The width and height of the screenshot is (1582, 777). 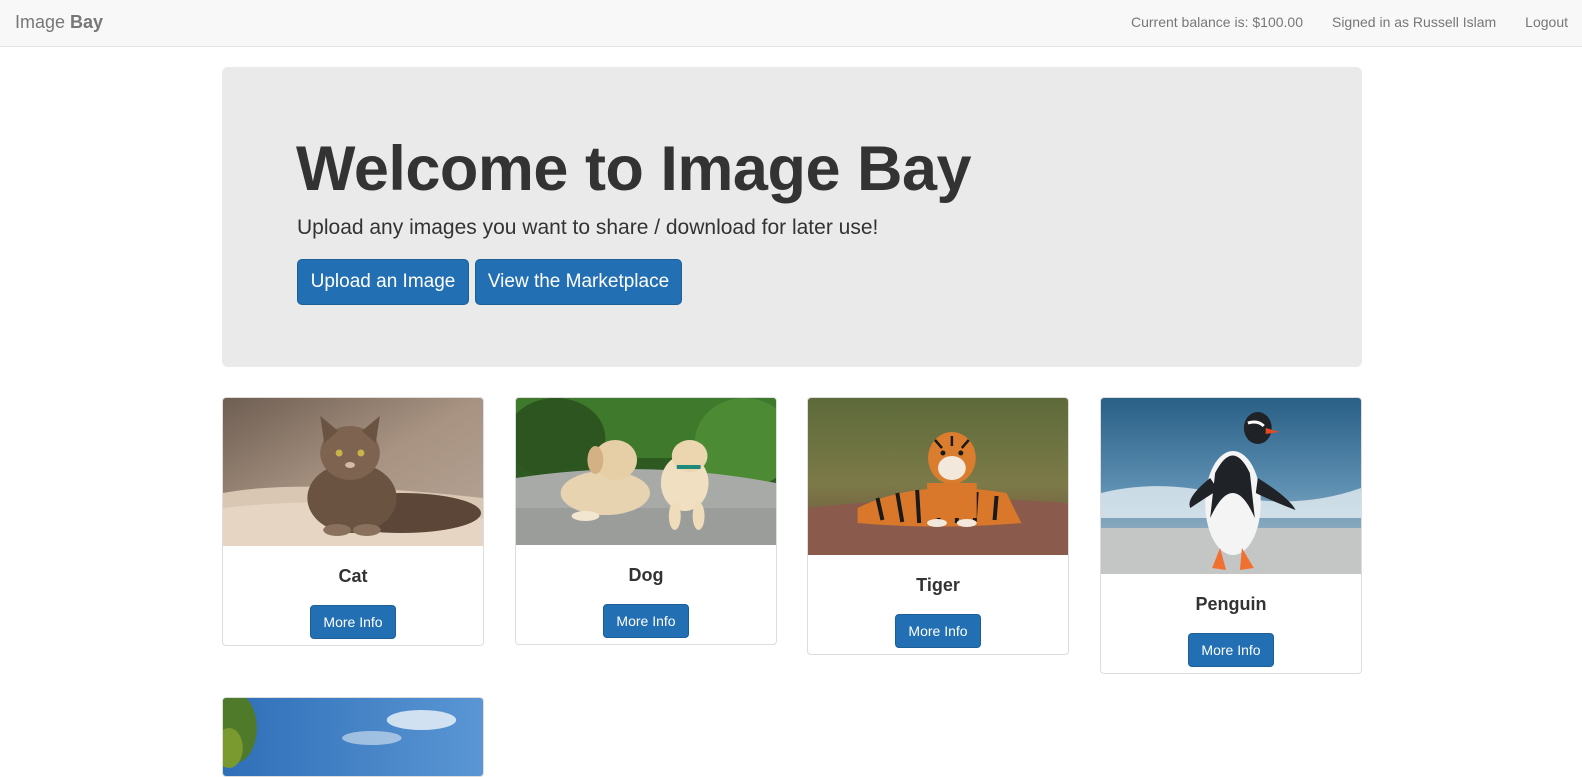 I want to click on image-card-dog: Dog More Info, so click(x=646, y=521).